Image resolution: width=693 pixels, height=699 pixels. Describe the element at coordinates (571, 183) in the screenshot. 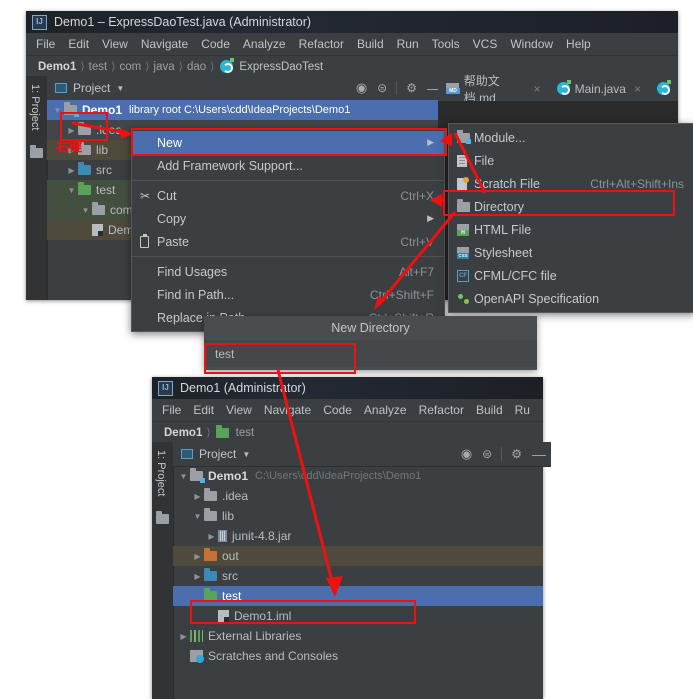

I see `new-submenu-item-scratch-file: Scratch File Ctrl+Alt+Shift+Ins` at that location.